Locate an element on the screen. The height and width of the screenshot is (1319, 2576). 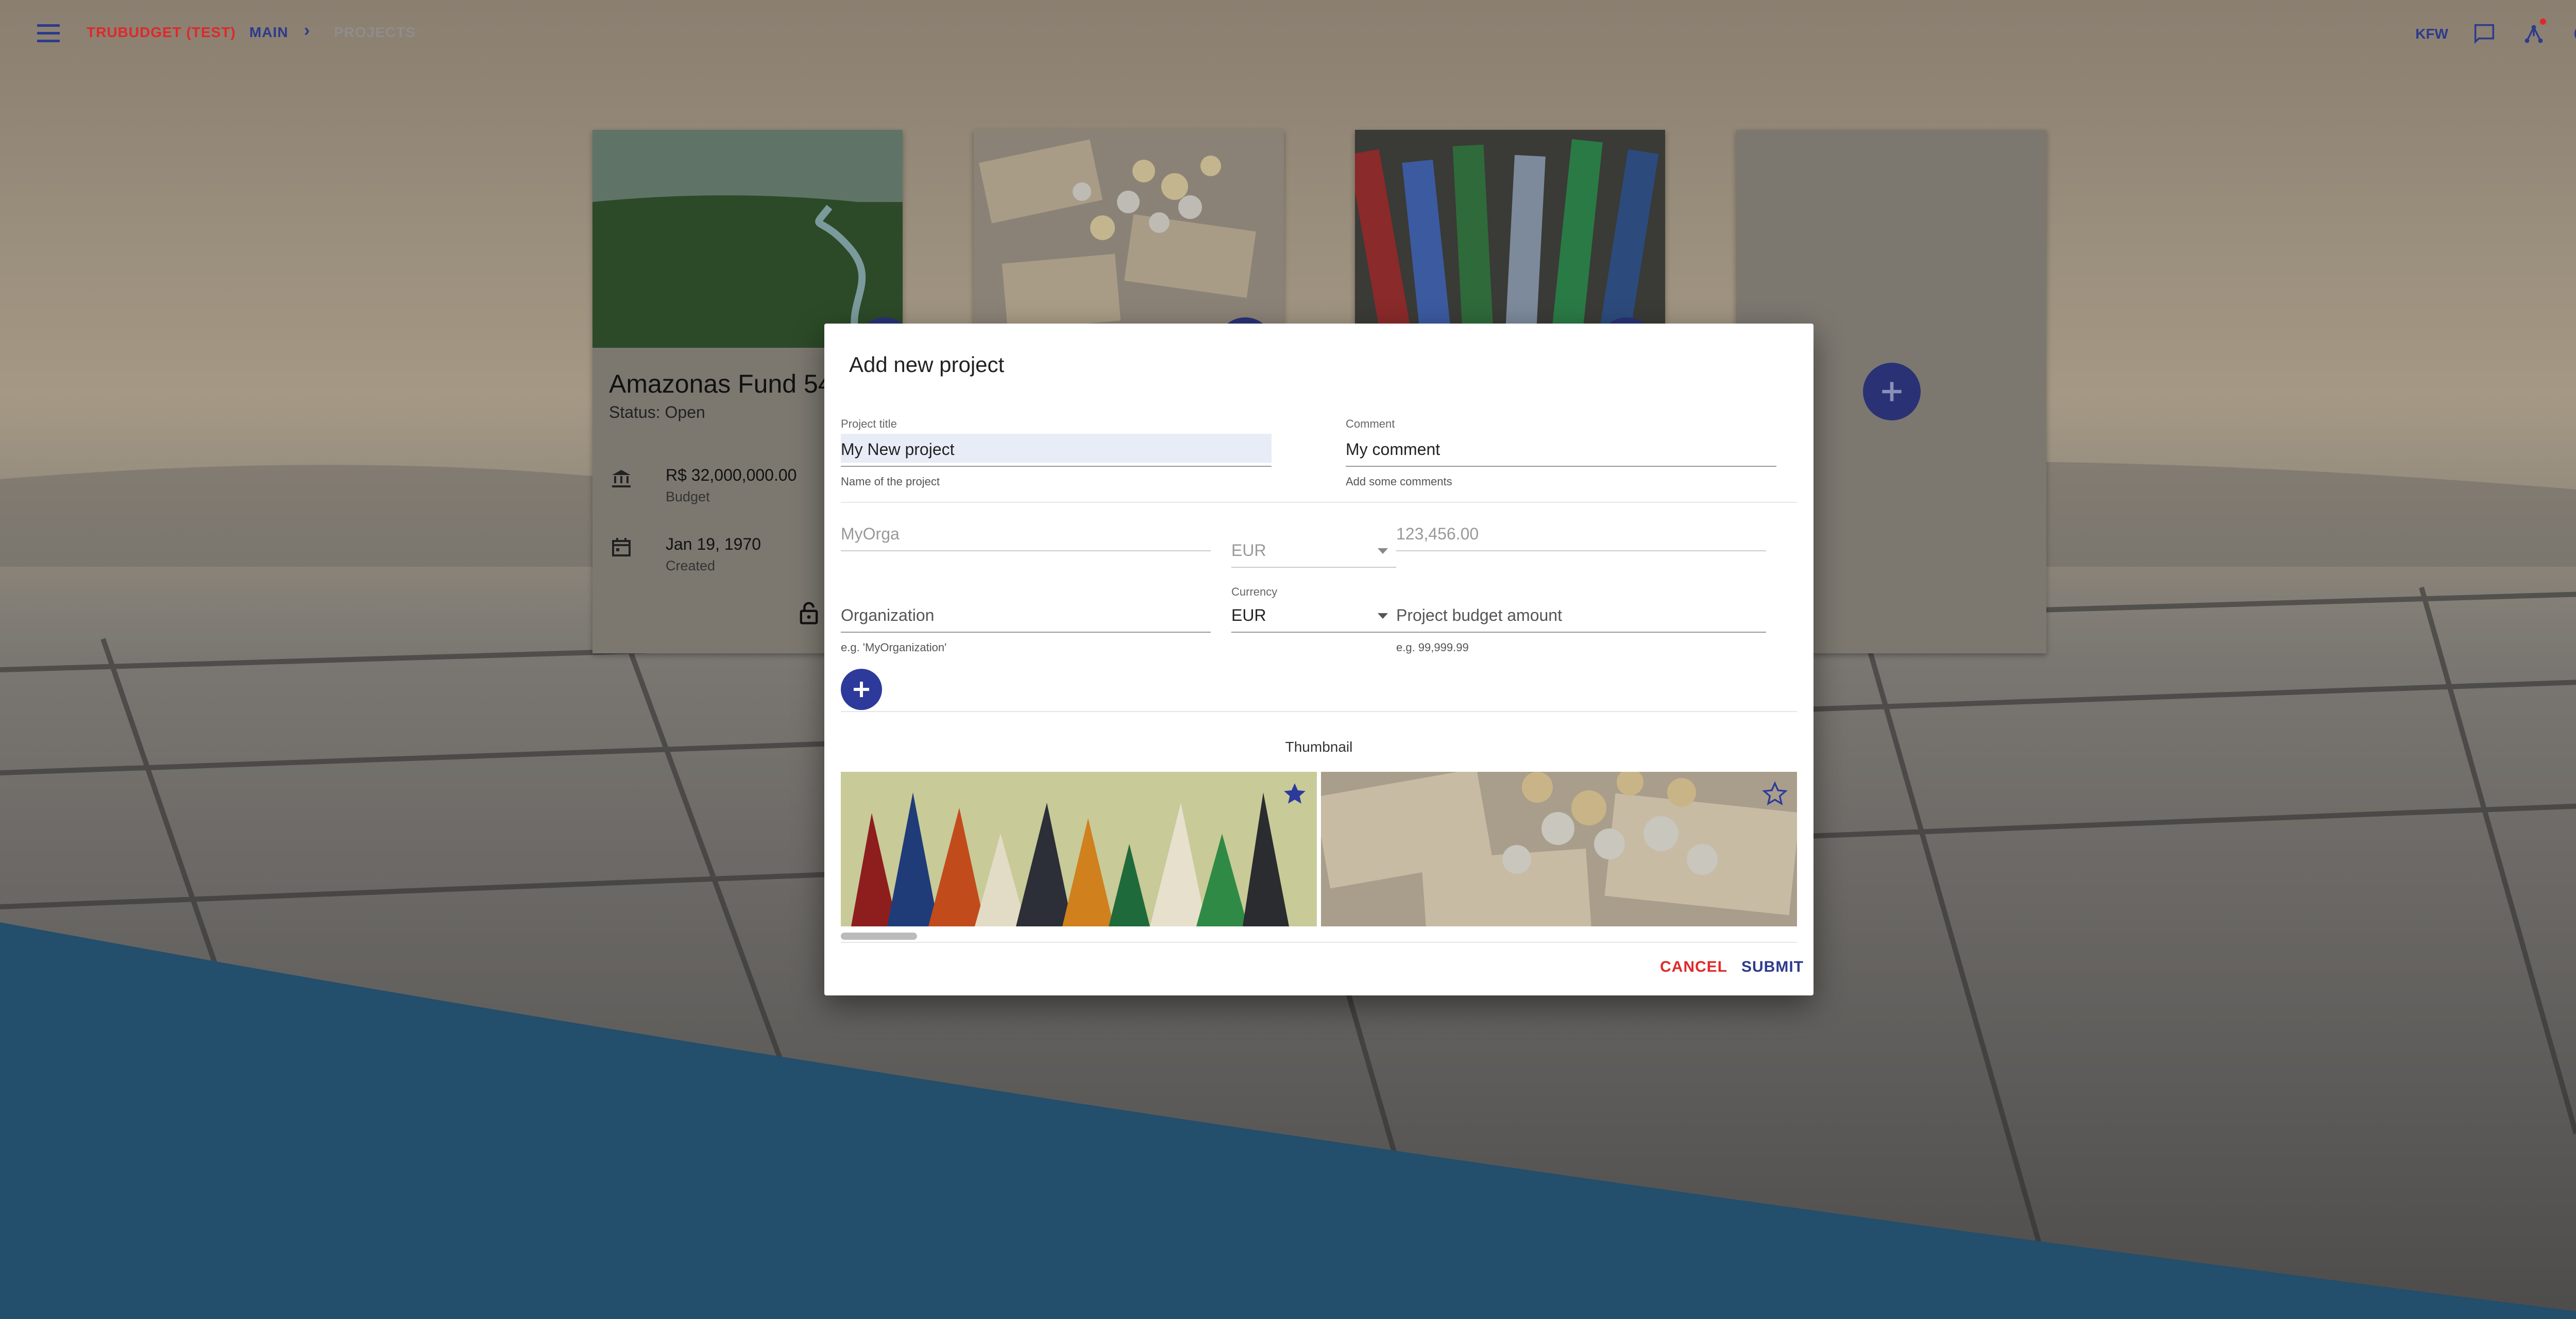
existing-amount: 123,456.00 is located at coordinates (1437, 534).